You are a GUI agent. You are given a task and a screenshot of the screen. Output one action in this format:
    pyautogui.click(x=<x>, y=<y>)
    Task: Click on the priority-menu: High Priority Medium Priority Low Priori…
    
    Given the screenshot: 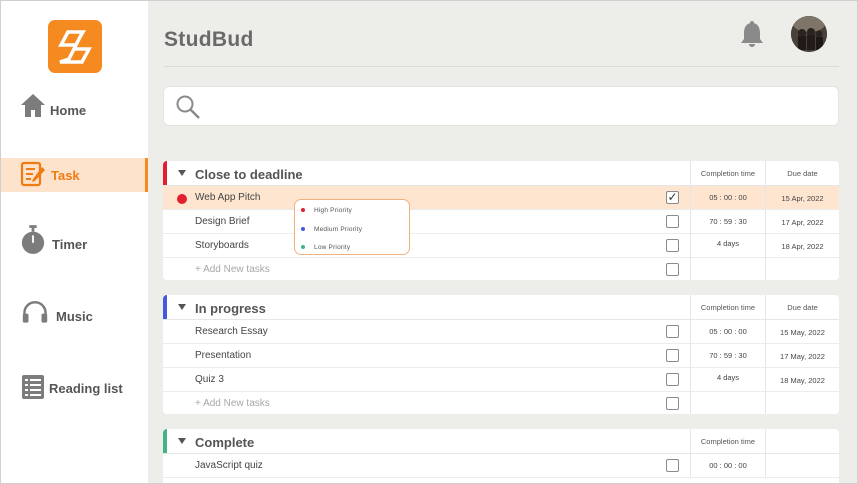 What is the action you would take?
    pyautogui.click(x=352, y=227)
    